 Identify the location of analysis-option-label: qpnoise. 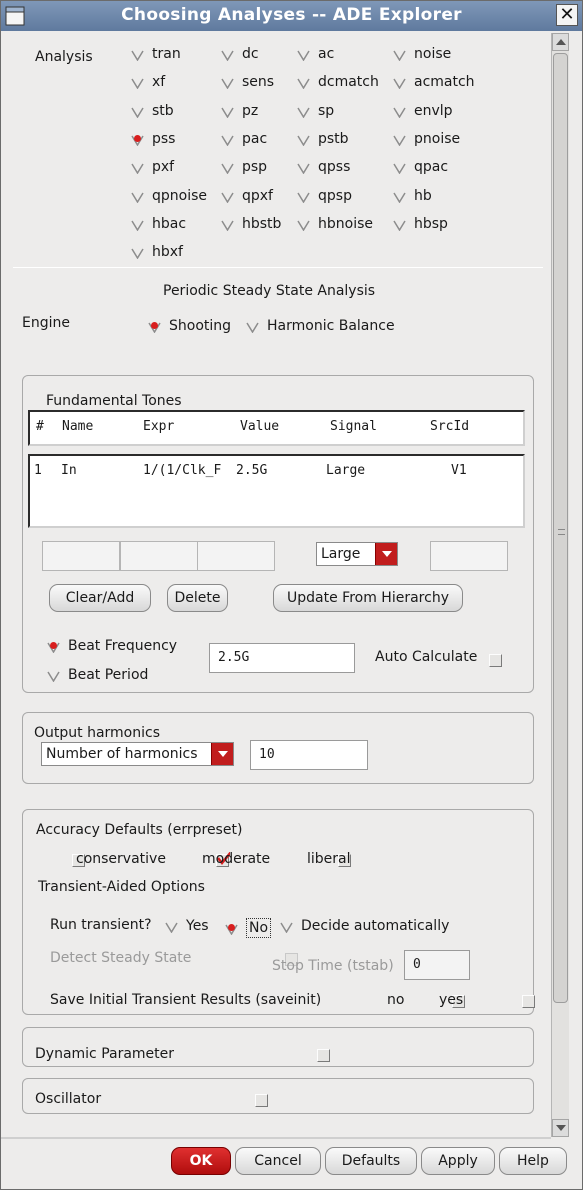
(180, 196).